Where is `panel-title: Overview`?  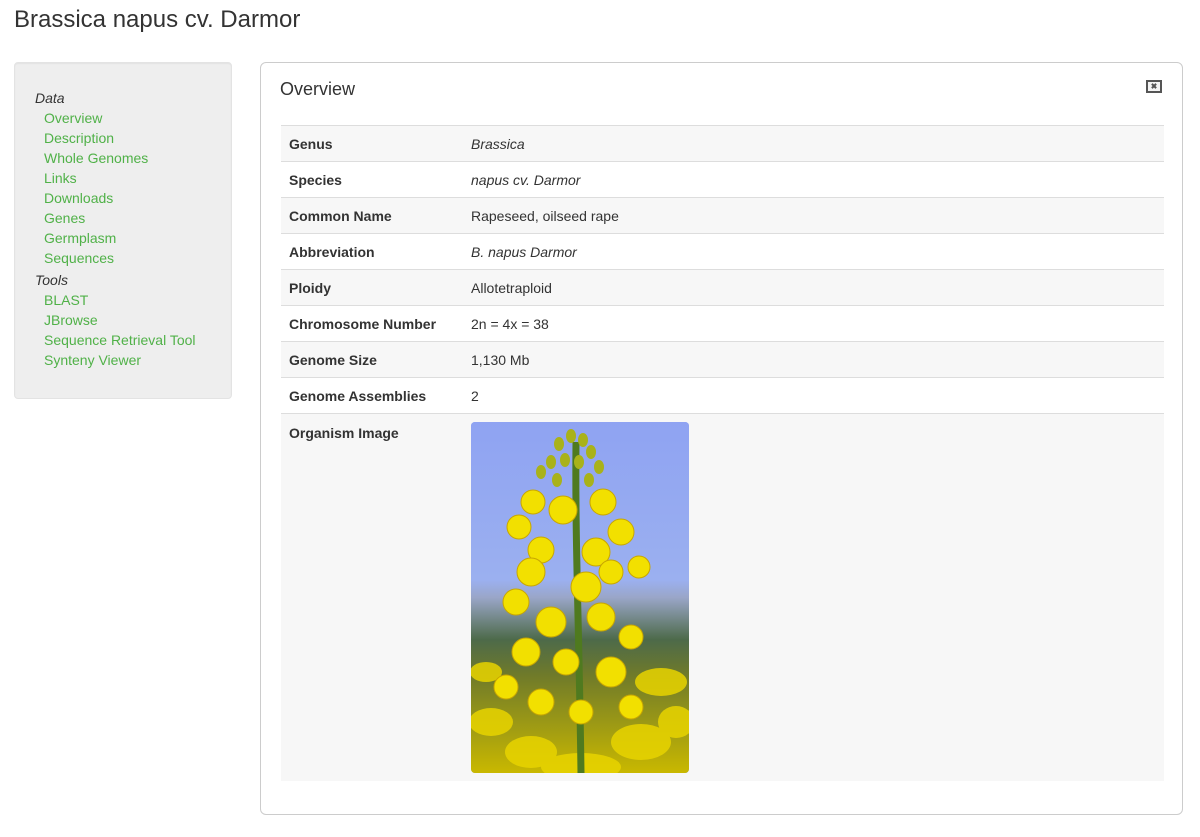 panel-title: Overview is located at coordinates (318, 89).